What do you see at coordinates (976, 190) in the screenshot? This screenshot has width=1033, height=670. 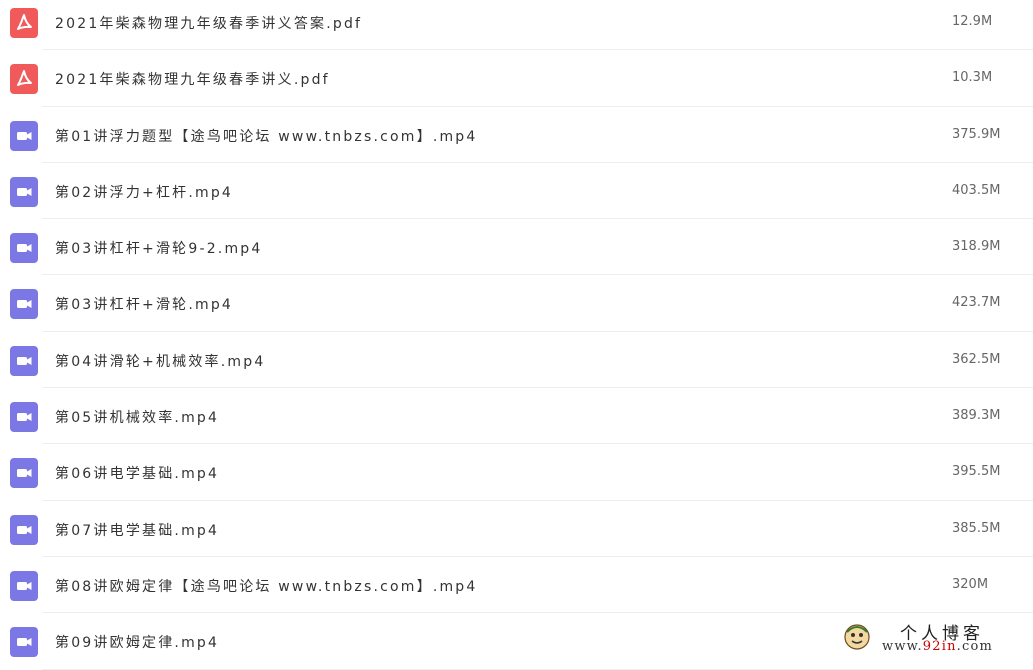 I see `file-size: 403.5M` at bounding box center [976, 190].